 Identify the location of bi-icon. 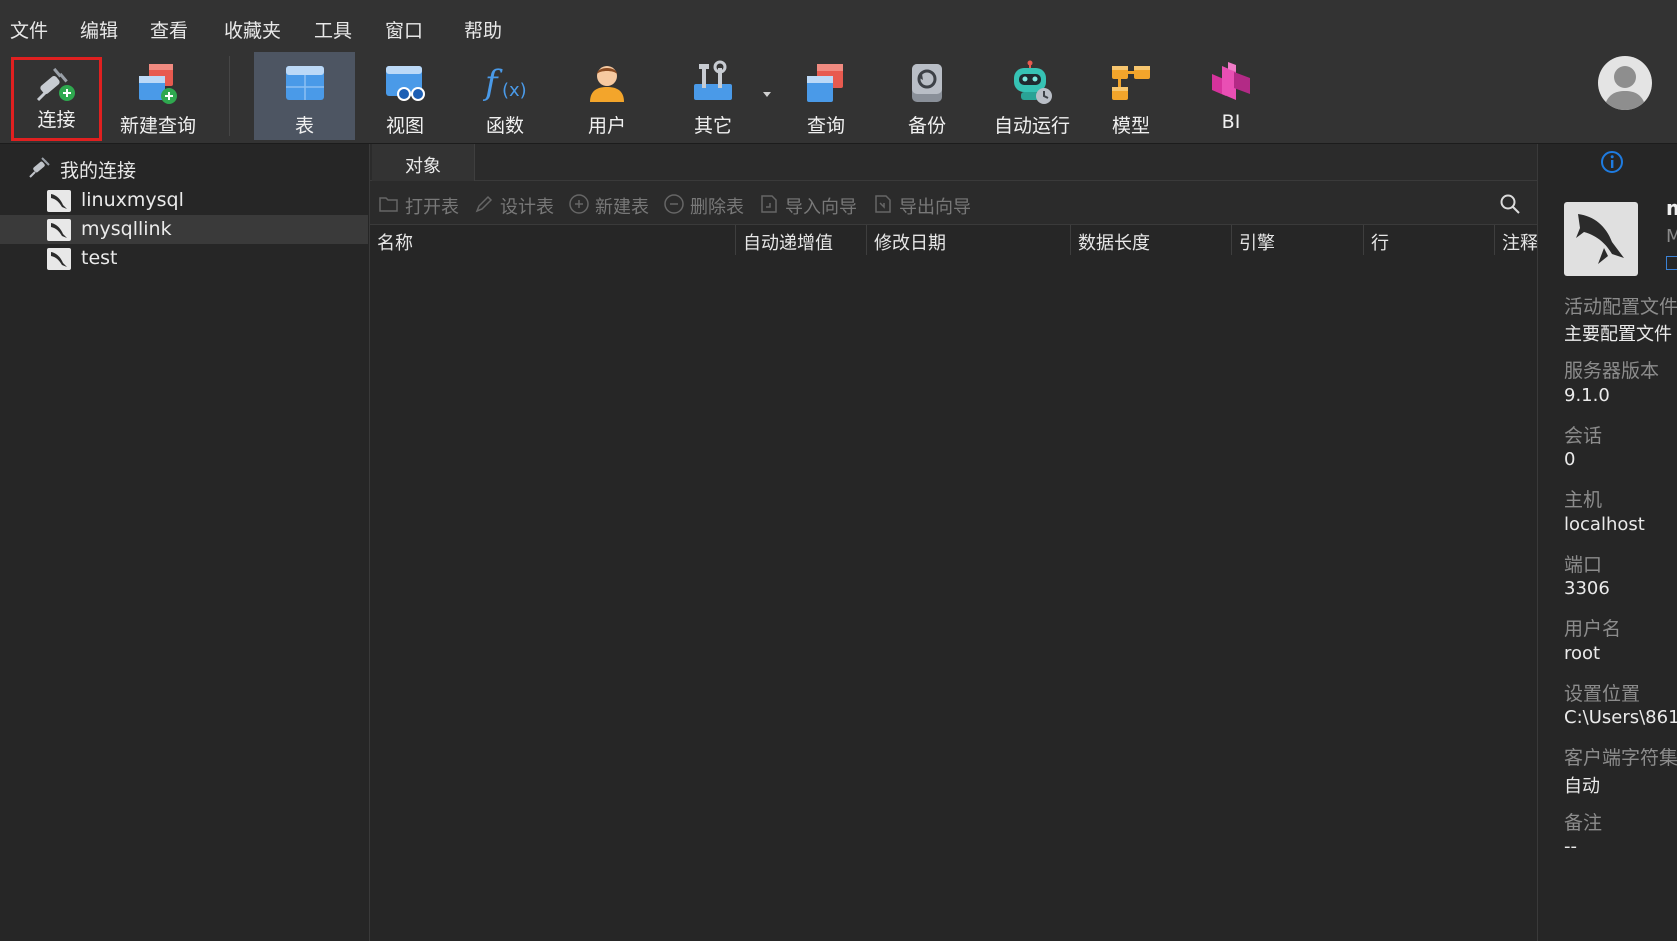
(1231, 81).